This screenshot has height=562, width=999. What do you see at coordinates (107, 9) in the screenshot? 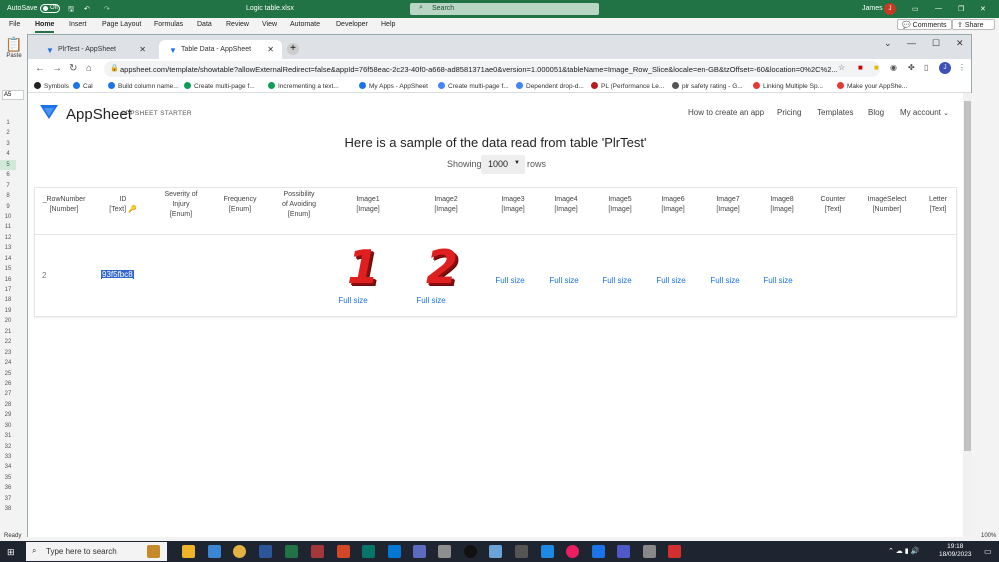
I see `redo-icon: ↷` at bounding box center [107, 9].